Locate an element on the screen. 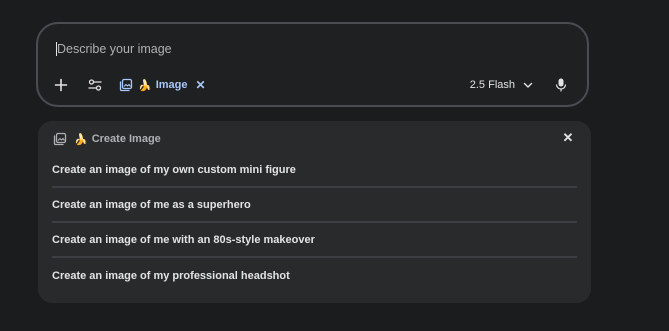 The height and width of the screenshot is (331, 669). prompt-input-row is located at coordinates (312, 49).